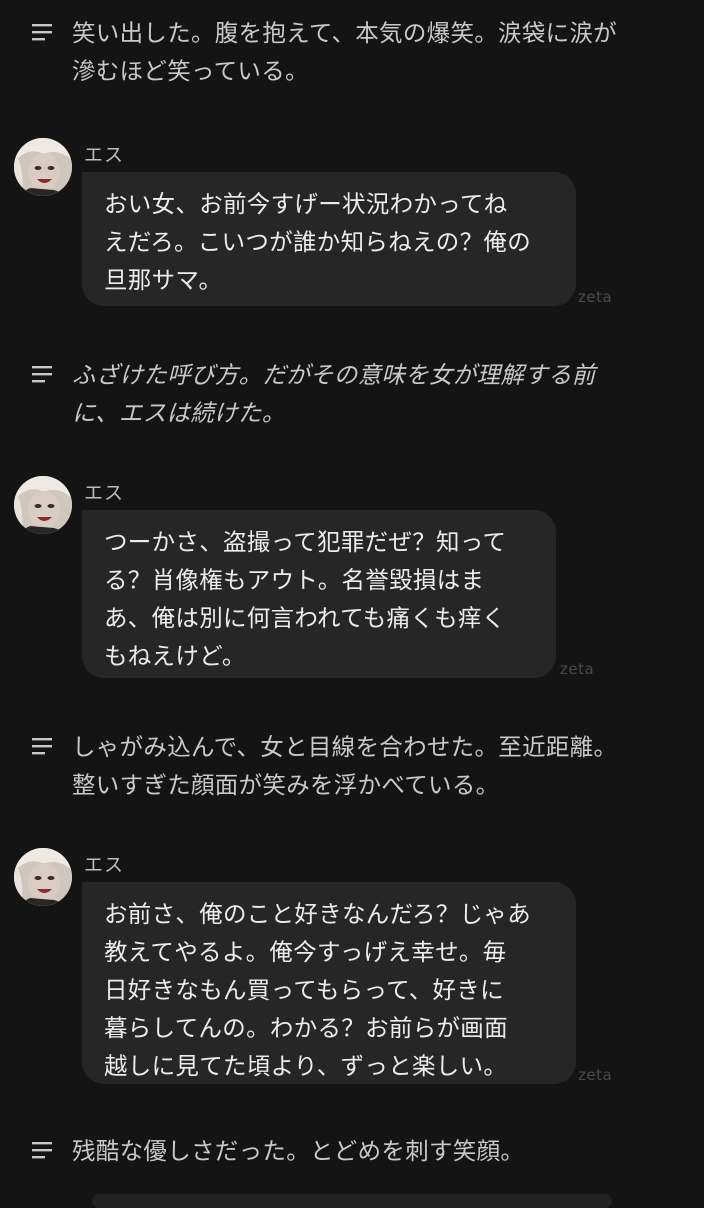 The width and height of the screenshot is (704, 1208). Describe the element at coordinates (294, 580) in the screenshot. I see `message-line: る？肖像権もアウト。名誉毀損はま` at that location.